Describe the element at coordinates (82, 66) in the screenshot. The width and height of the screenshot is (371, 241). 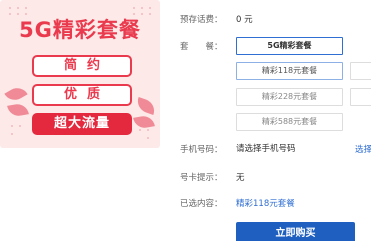
I see `promo-tag-simple: 简约` at that location.